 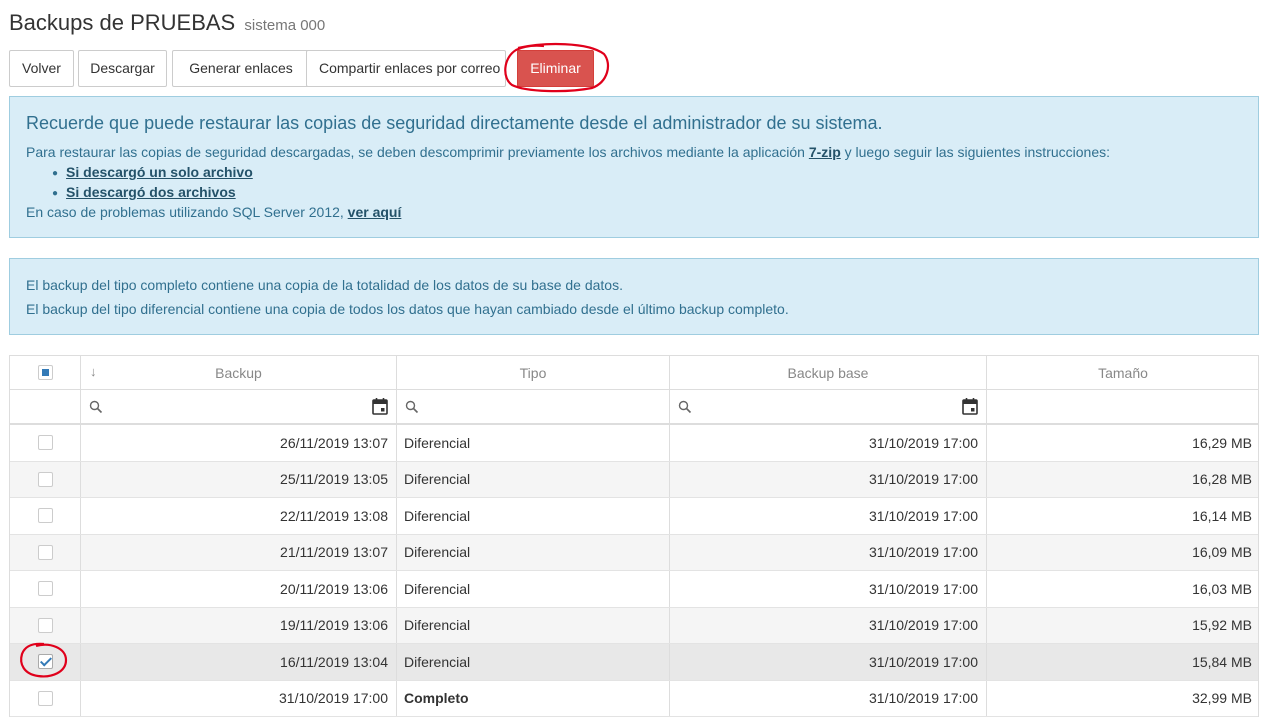 What do you see at coordinates (93, 371) in the screenshot?
I see `sort-down-arrow-icon: ↓` at bounding box center [93, 371].